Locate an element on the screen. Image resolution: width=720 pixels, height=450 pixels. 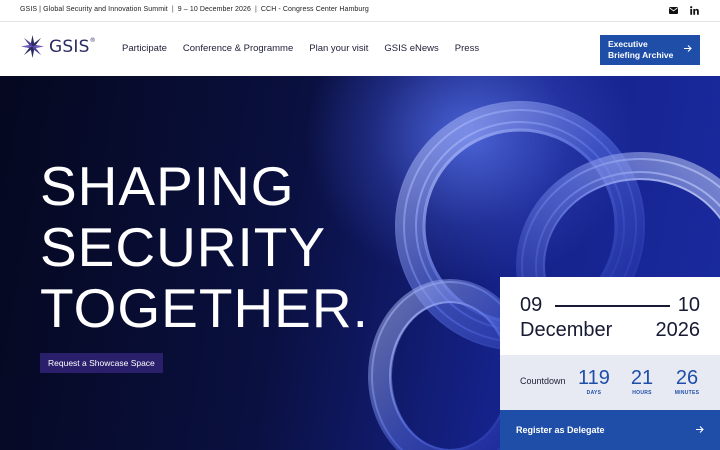
date-divider is located at coordinates (612, 306).